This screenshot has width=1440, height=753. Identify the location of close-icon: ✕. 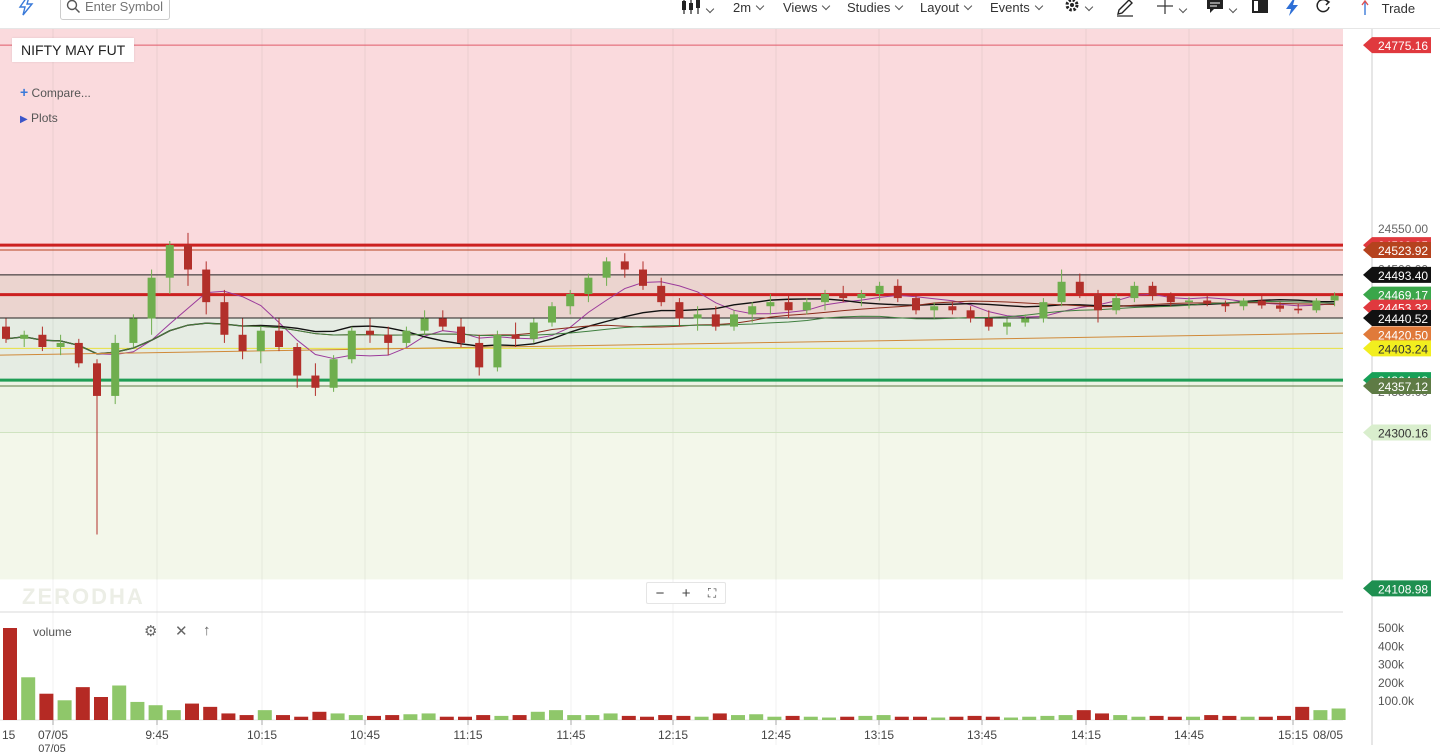
(181, 631).